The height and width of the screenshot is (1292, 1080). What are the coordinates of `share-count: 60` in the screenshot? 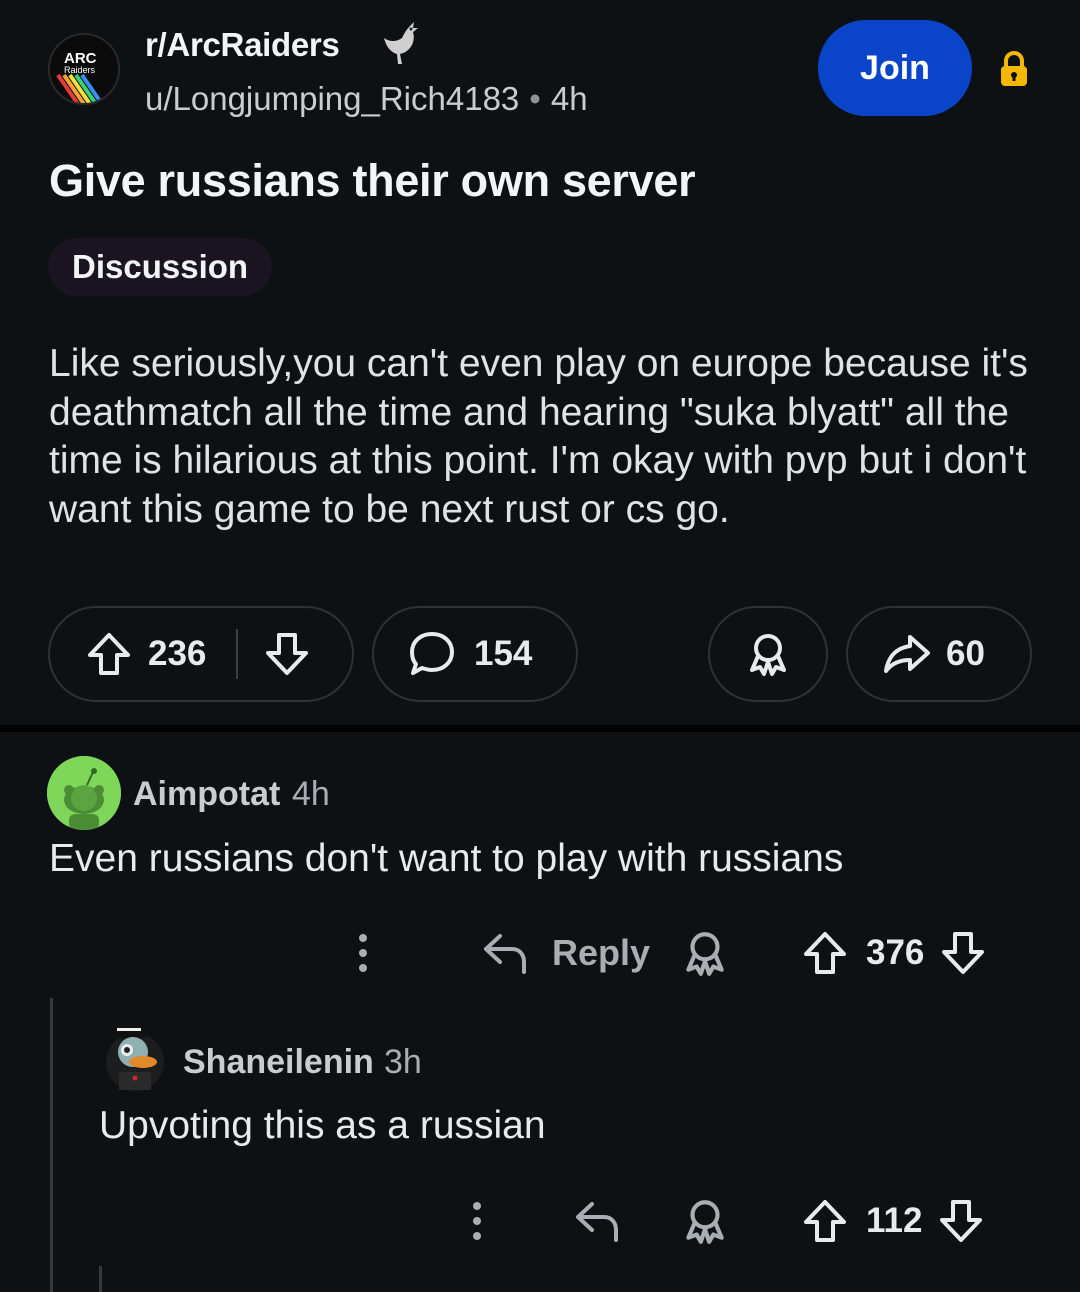 It's located at (965, 653).